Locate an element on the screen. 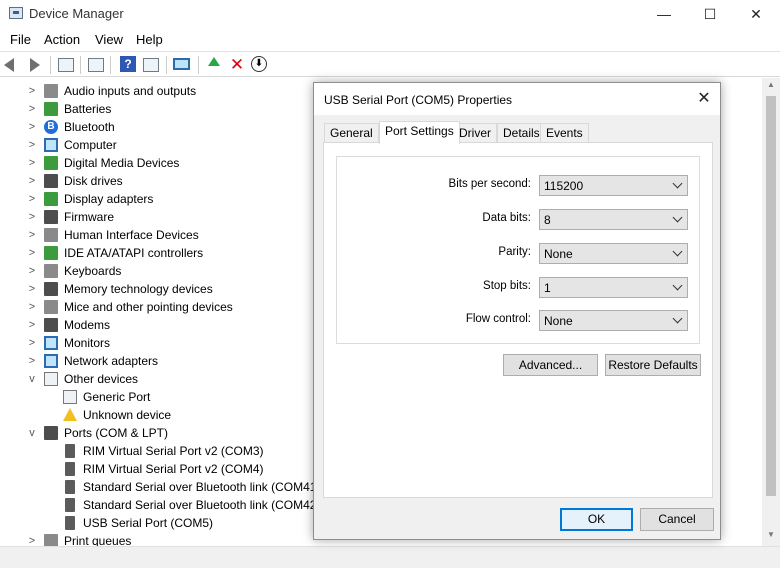 The width and height of the screenshot is (780, 568). action-view-icon is located at coordinates (152, 65).